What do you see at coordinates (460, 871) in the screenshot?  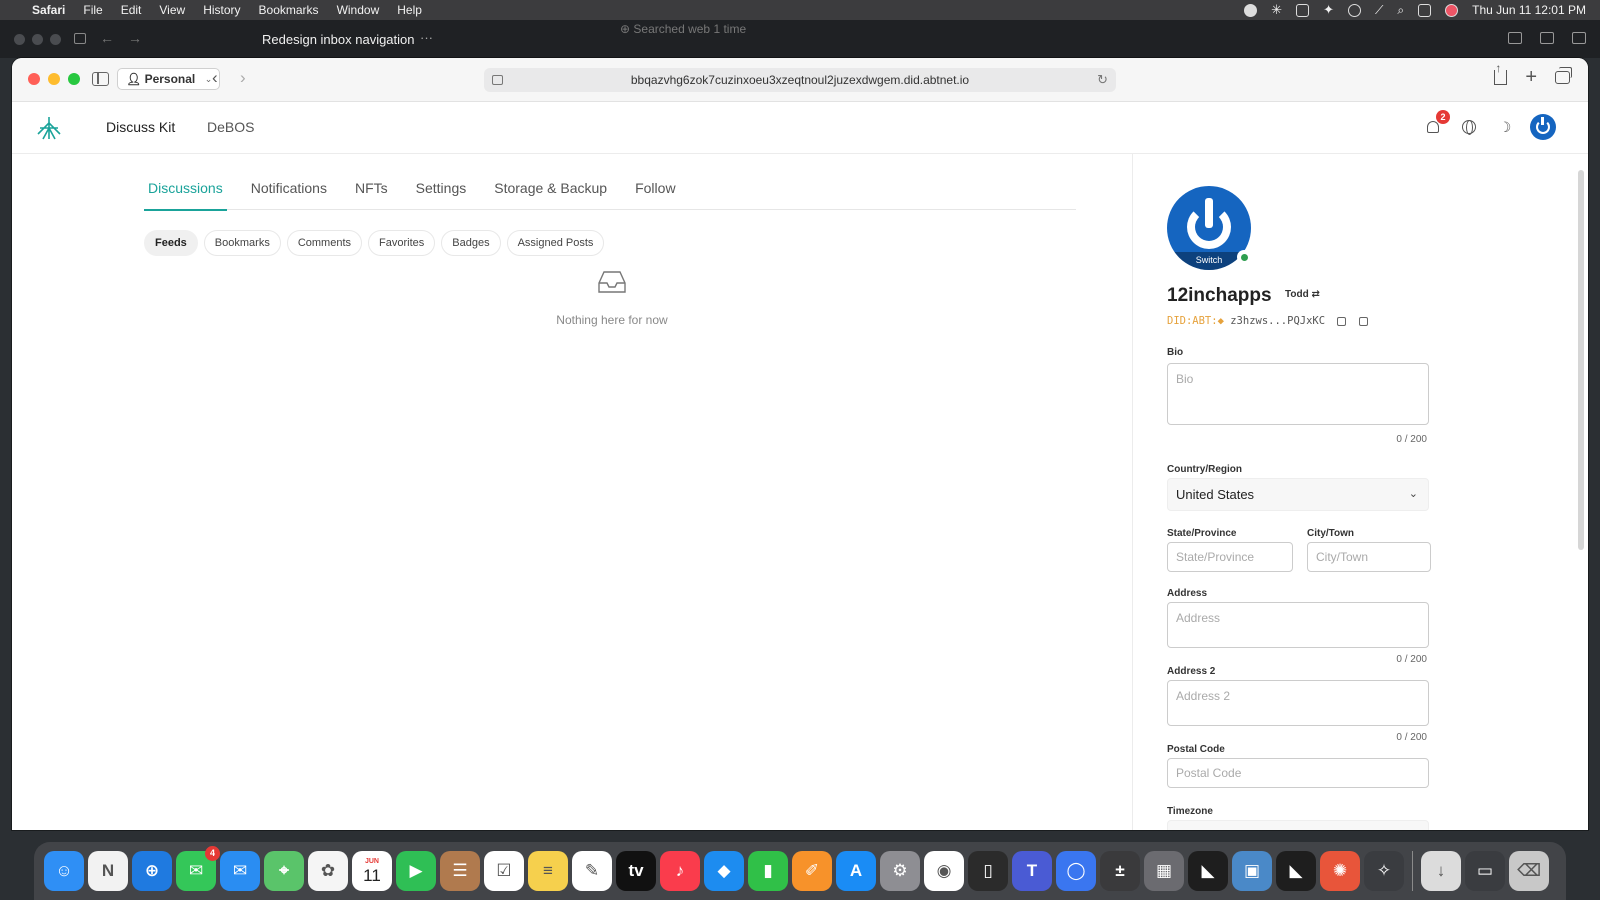 I see `dock-contacts-icon: ☰` at bounding box center [460, 871].